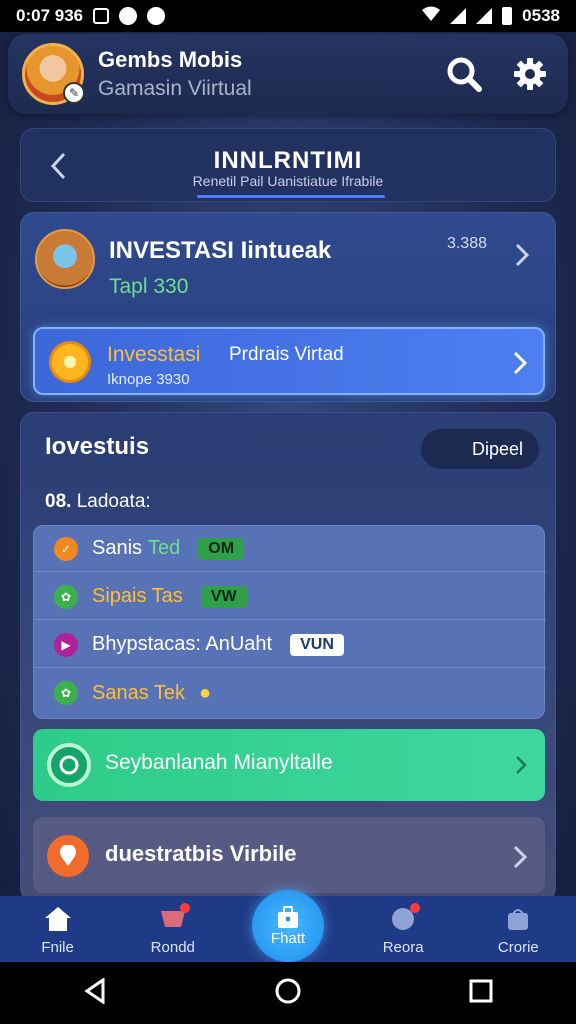 Image resolution: width=576 pixels, height=1024 pixels. What do you see at coordinates (223, 596) in the screenshot?
I see `list-item-tag: VW` at bounding box center [223, 596].